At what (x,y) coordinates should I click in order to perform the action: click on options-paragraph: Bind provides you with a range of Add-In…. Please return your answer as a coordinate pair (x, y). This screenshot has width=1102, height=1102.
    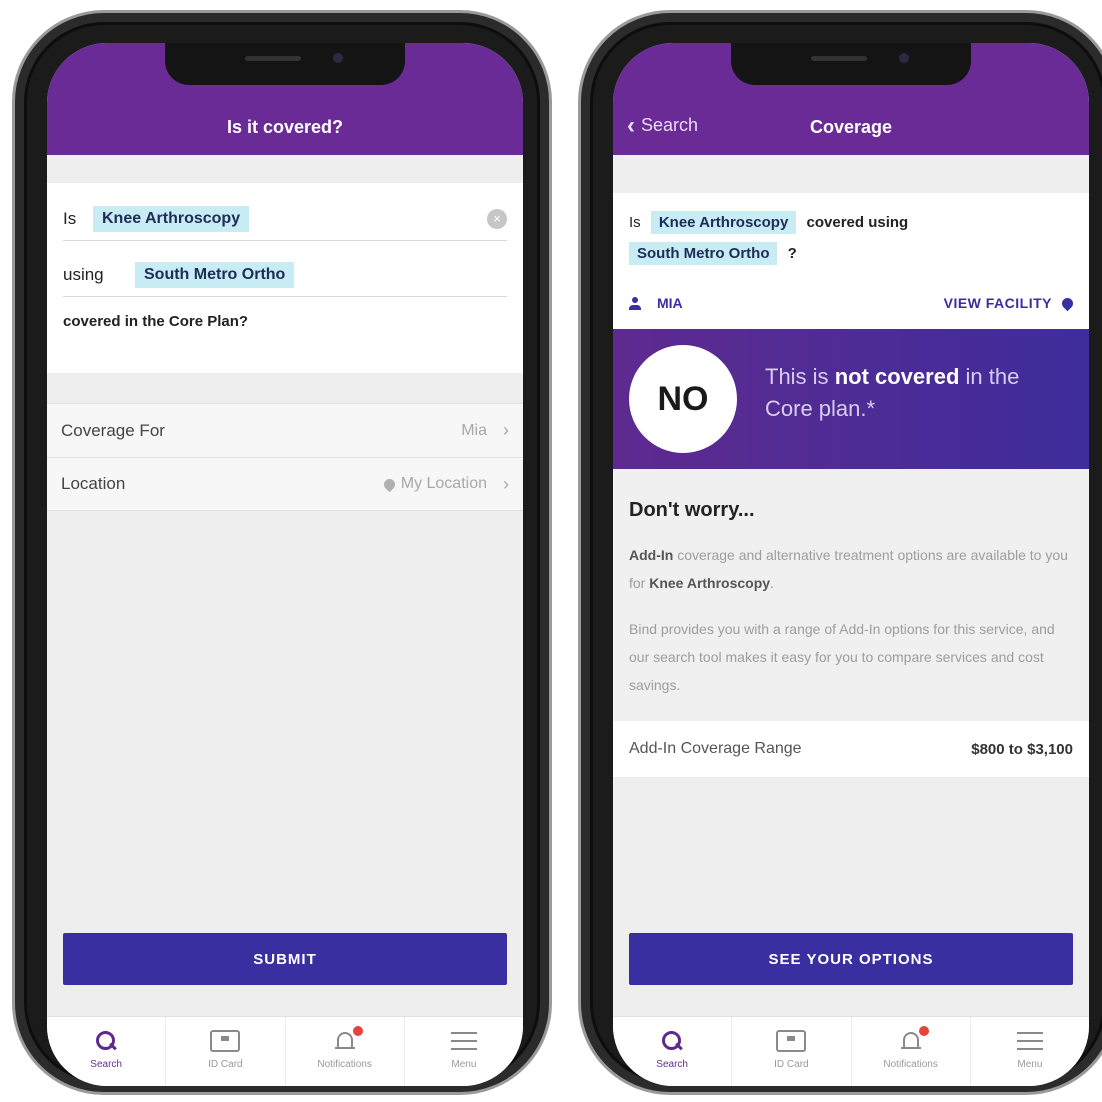
    Looking at the image, I should click on (842, 657).